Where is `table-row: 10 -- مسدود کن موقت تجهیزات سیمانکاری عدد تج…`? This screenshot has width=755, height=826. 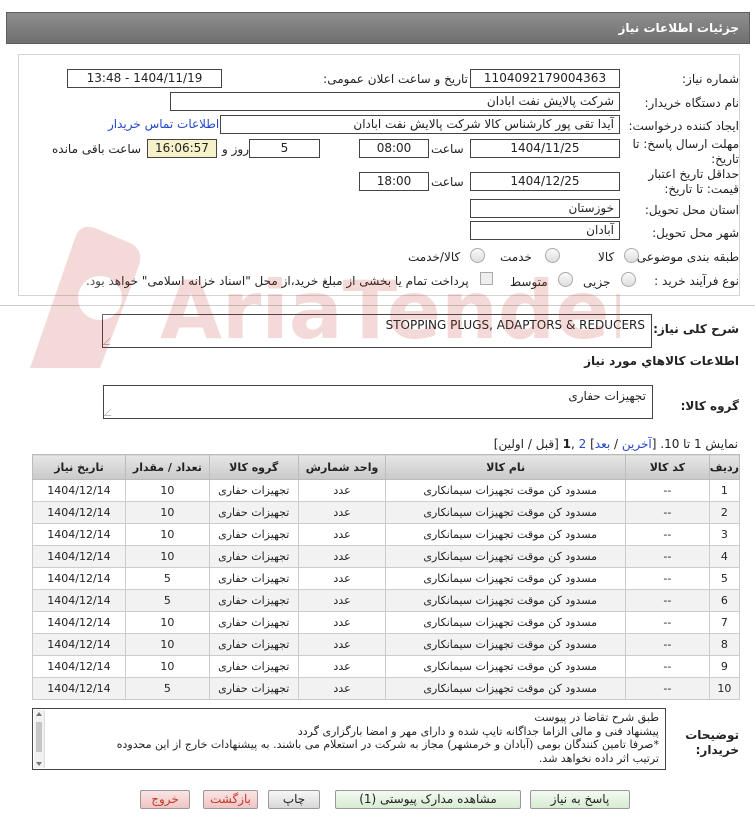
table-row: 10 -- مسدود کن موقت تجهیزات سیمانکاری عدد تج… is located at coordinates (386, 688).